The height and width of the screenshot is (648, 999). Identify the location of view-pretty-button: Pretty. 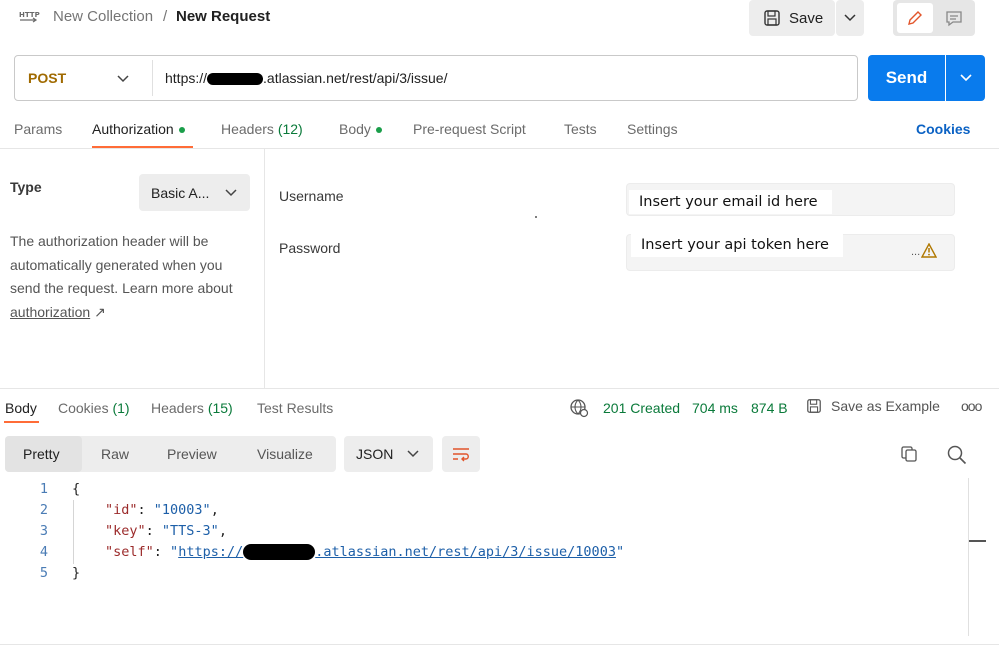
(41, 454).